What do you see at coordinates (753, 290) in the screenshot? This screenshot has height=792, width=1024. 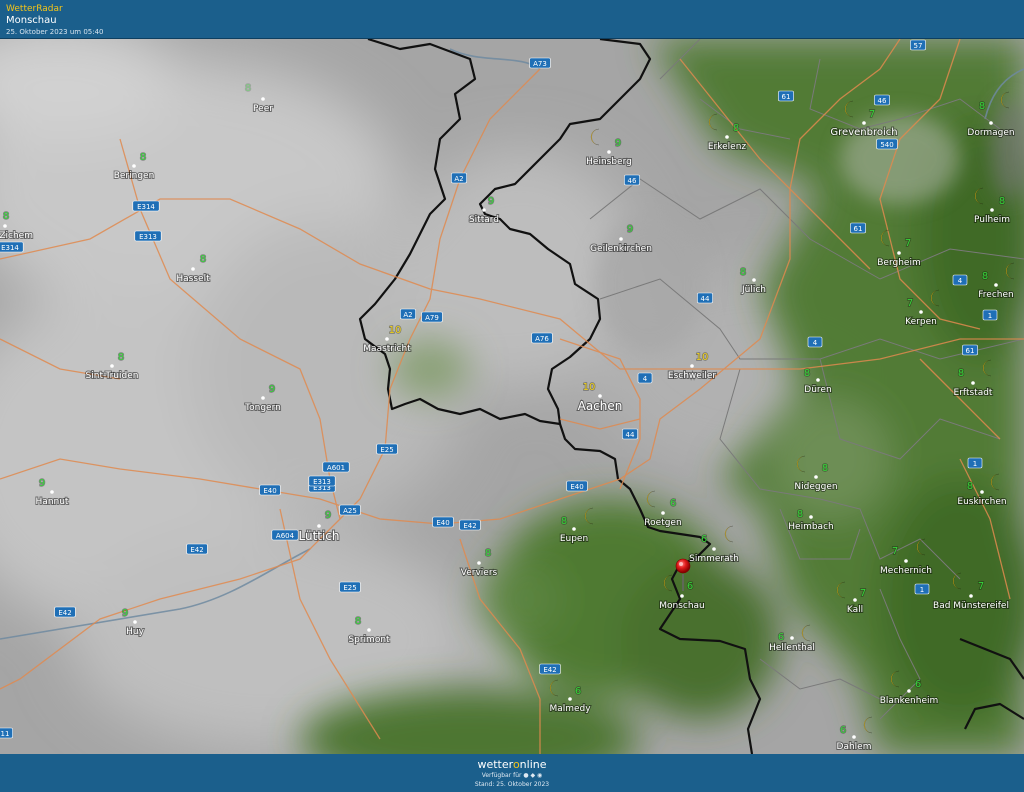 I see `city-name: Jülich` at bounding box center [753, 290].